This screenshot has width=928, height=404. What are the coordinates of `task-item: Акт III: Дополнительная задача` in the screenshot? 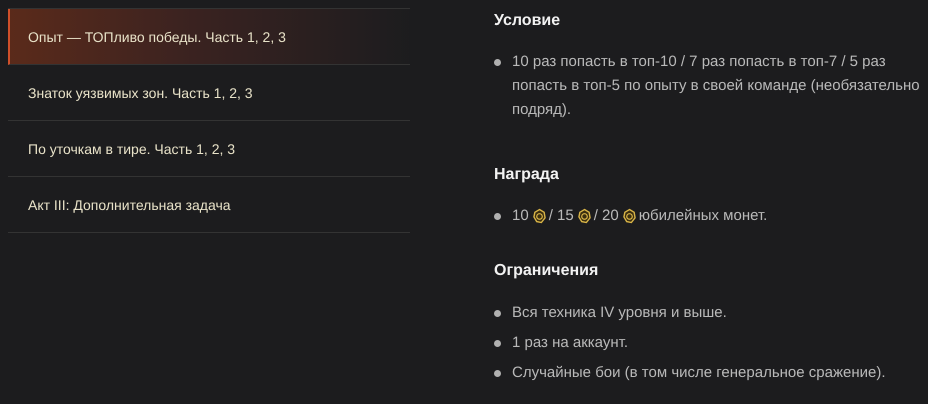 It's located at (209, 205).